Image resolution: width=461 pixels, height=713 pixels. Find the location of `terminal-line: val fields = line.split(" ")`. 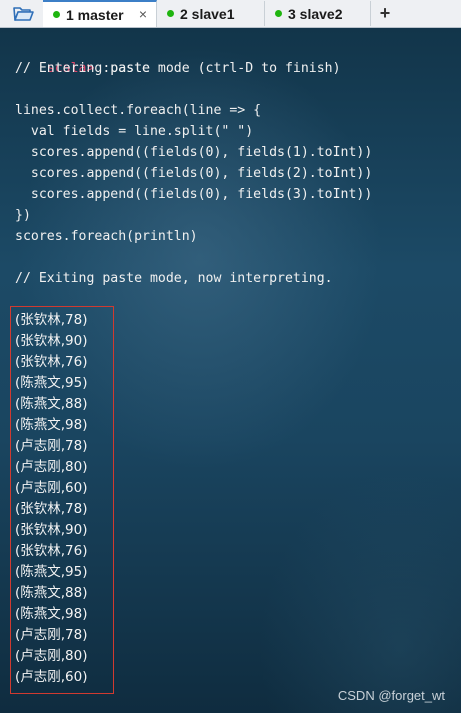

terminal-line: val fields = line.split(" ") is located at coordinates (134, 131).